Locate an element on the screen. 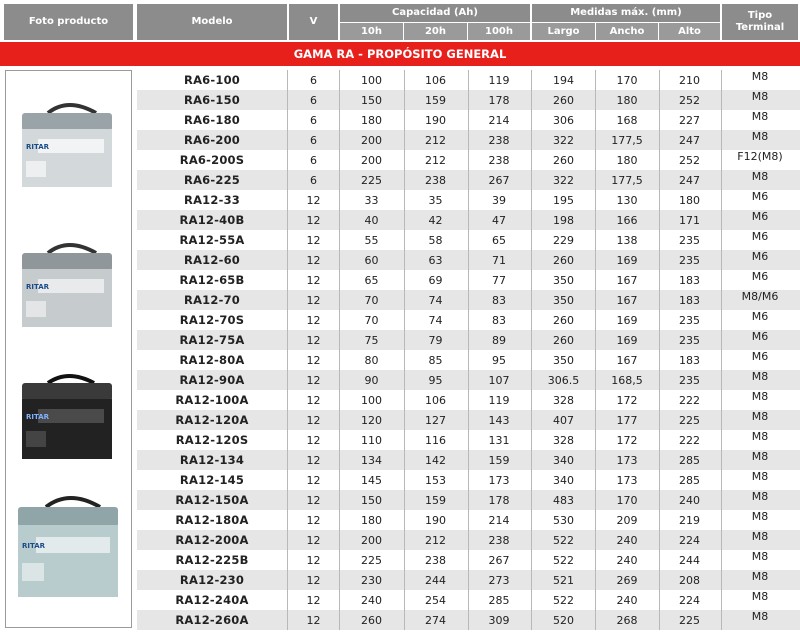 Image resolution: width=800 pixels, height=632 pixels. header-alto: Alto is located at coordinates (689, 31).